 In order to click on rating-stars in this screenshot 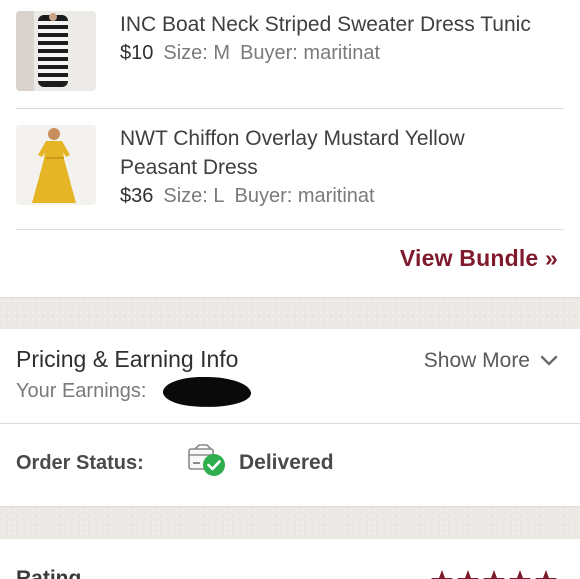, I will do `click(495, 574)`.